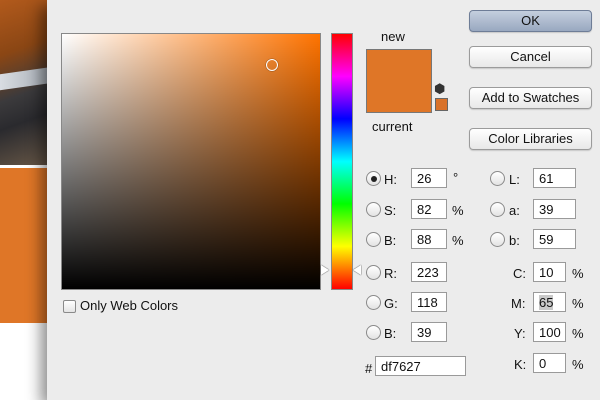  Describe the element at coordinates (393, 36) in the screenshot. I see `new-color-label: new` at that location.